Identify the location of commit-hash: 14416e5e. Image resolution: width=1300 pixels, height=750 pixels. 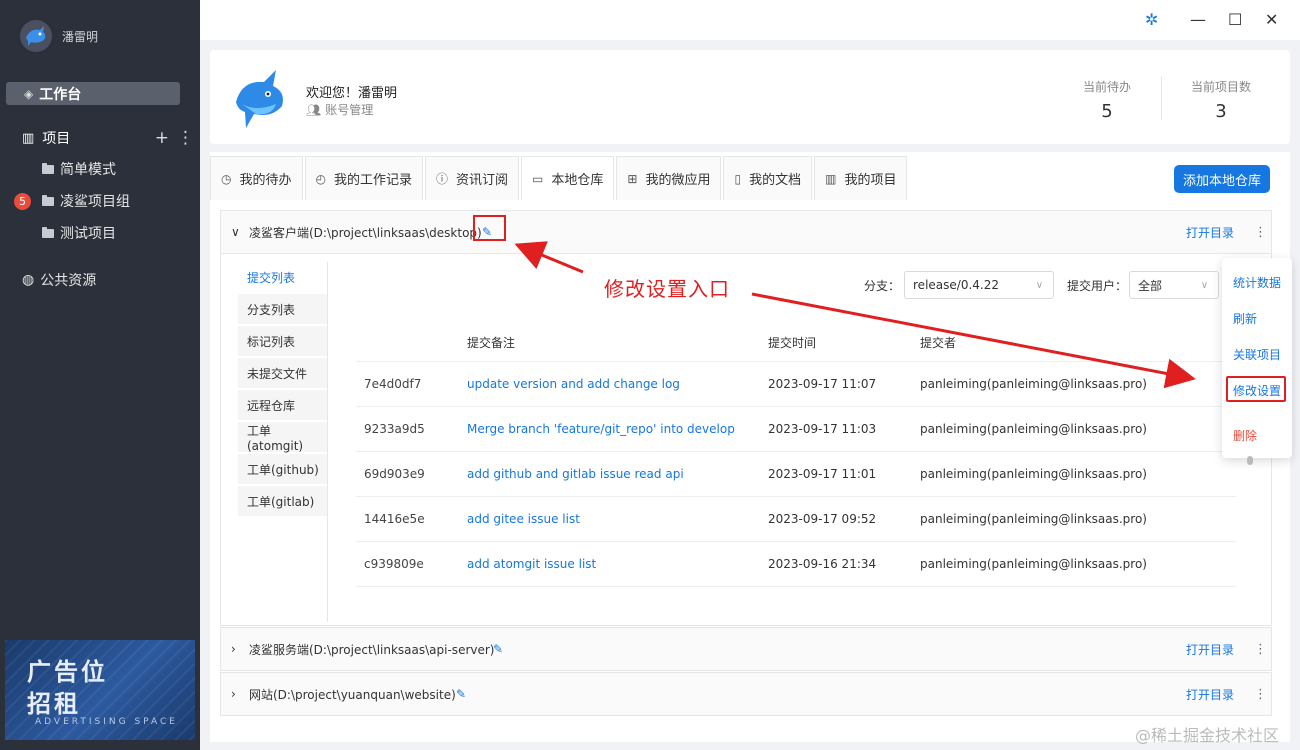
(394, 519).